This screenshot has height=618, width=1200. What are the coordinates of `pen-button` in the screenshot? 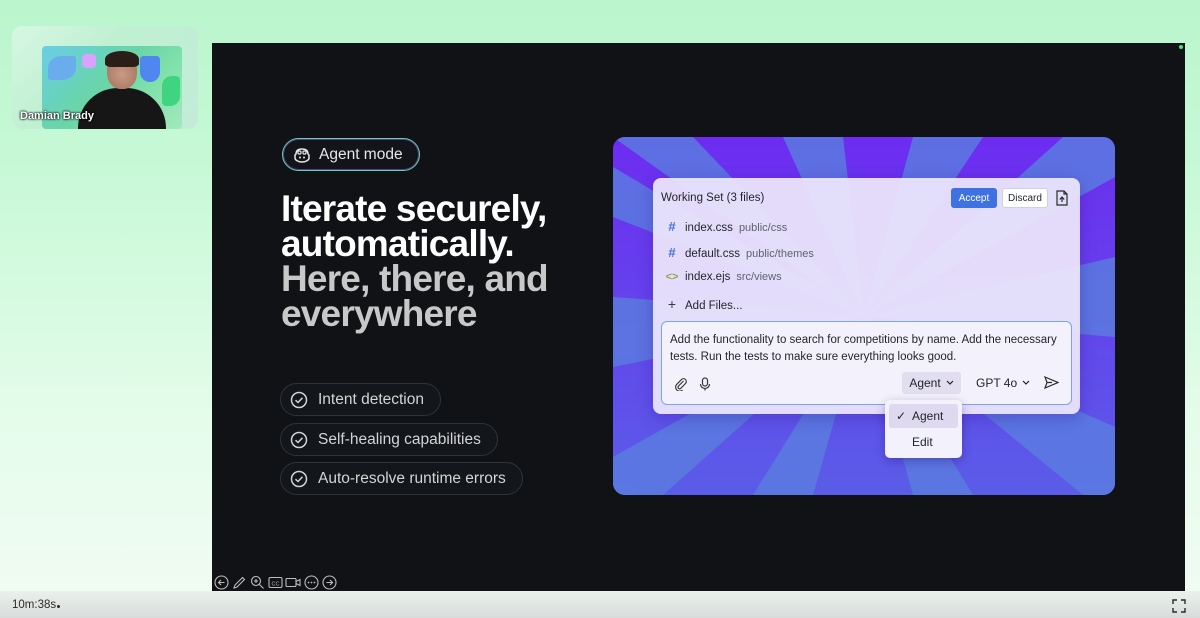 It's located at (239, 582).